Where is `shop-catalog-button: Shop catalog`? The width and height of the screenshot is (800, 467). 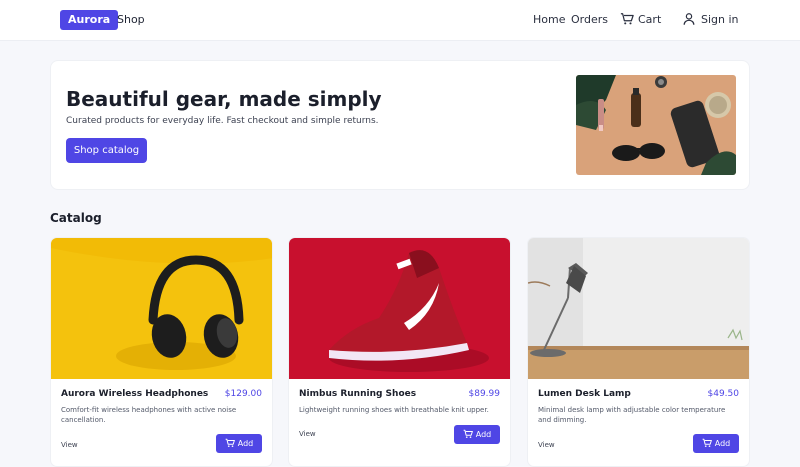
shop-catalog-button: Shop catalog is located at coordinates (106, 150).